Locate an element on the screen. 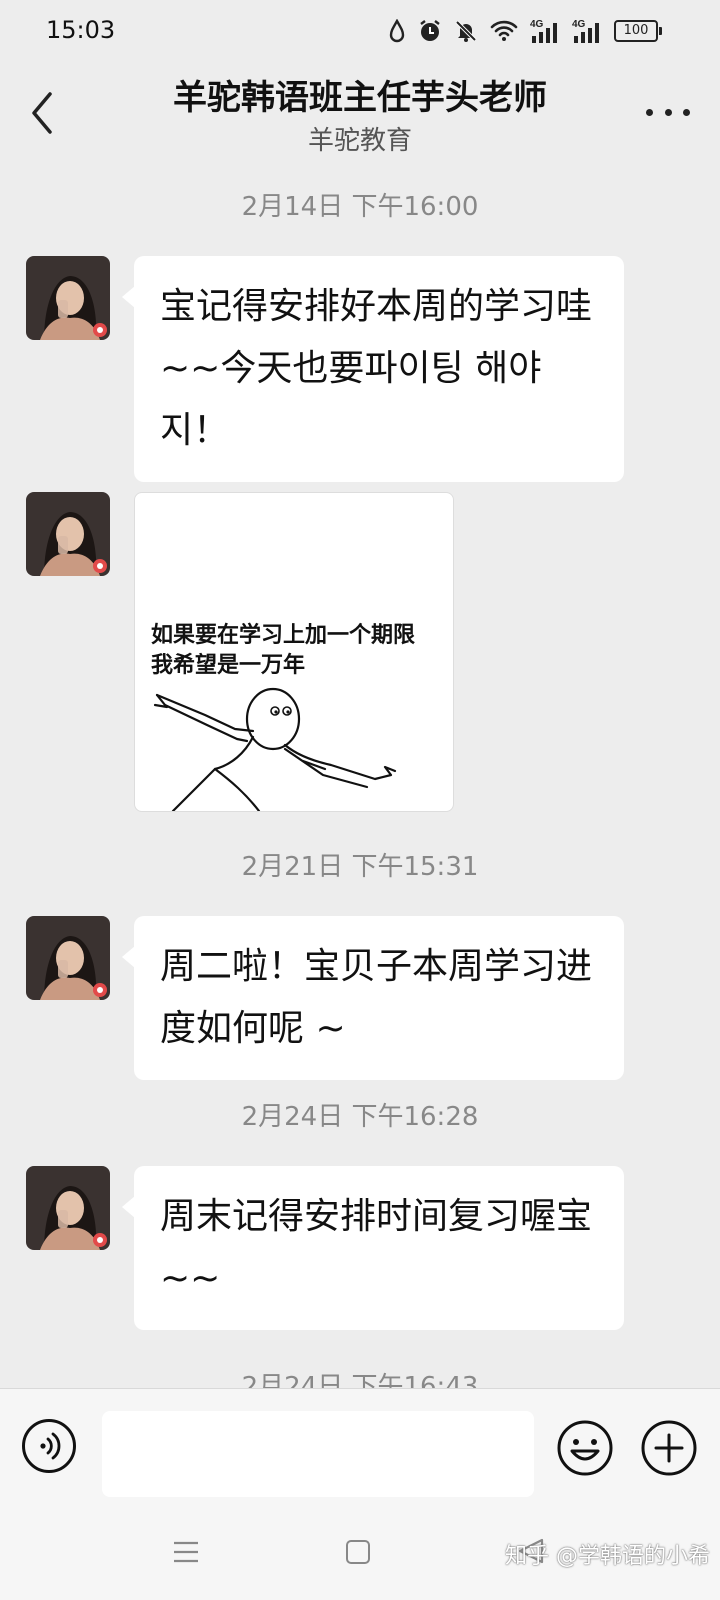 This screenshot has height=1600, width=720. more-icon is located at coordinates (649, 112).